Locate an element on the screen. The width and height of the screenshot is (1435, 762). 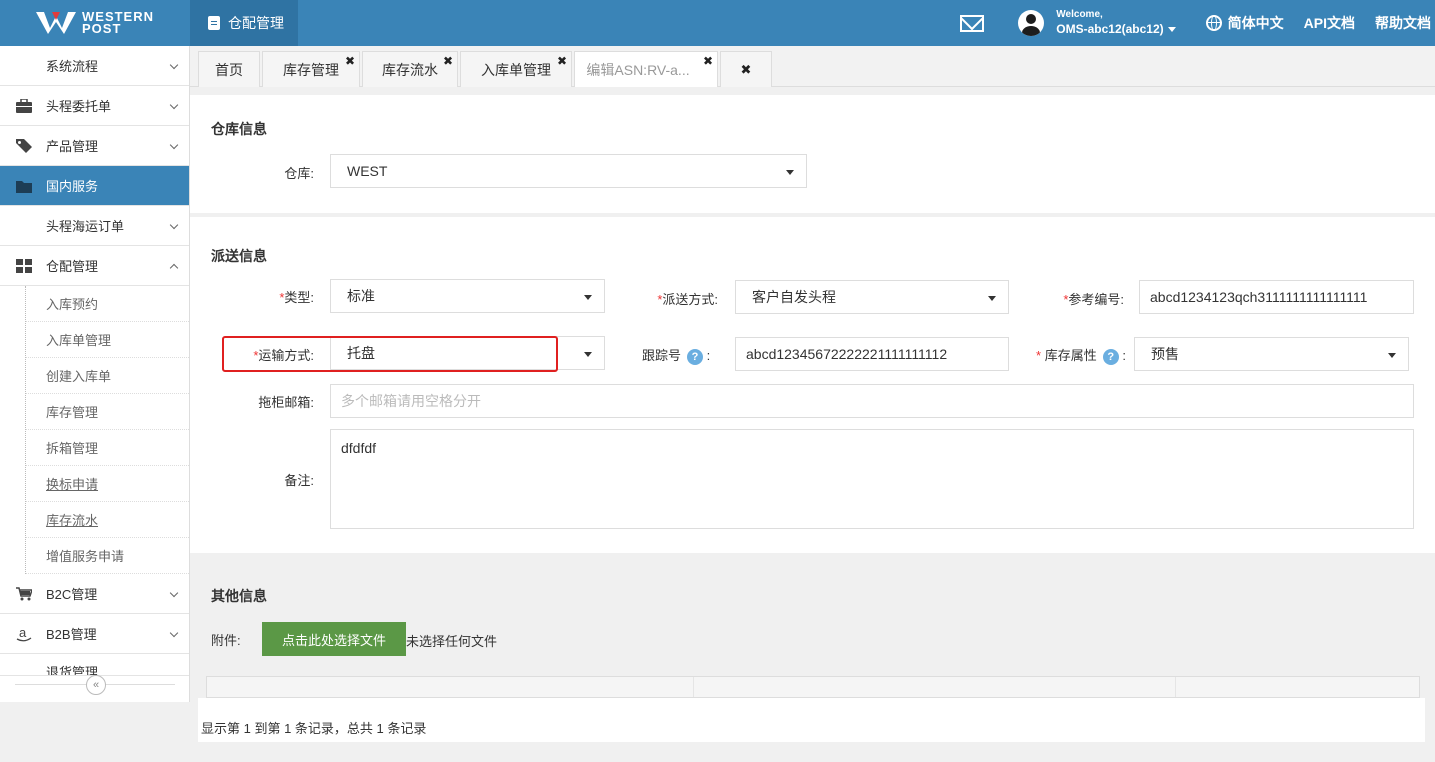
tab-edit-asn: 编辑ASN:RV-a... ✖ is located at coordinates (646, 69).